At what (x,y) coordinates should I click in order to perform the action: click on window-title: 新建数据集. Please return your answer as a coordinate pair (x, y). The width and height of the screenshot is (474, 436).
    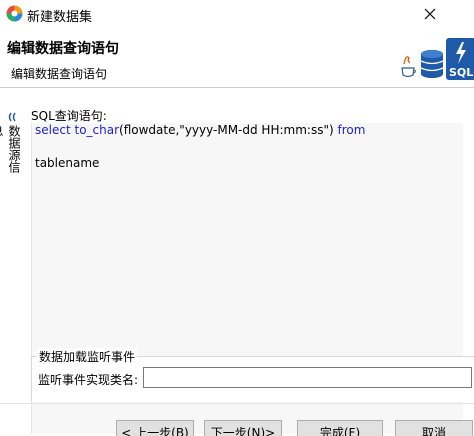
    Looking at the image, I should click on (60, 17).